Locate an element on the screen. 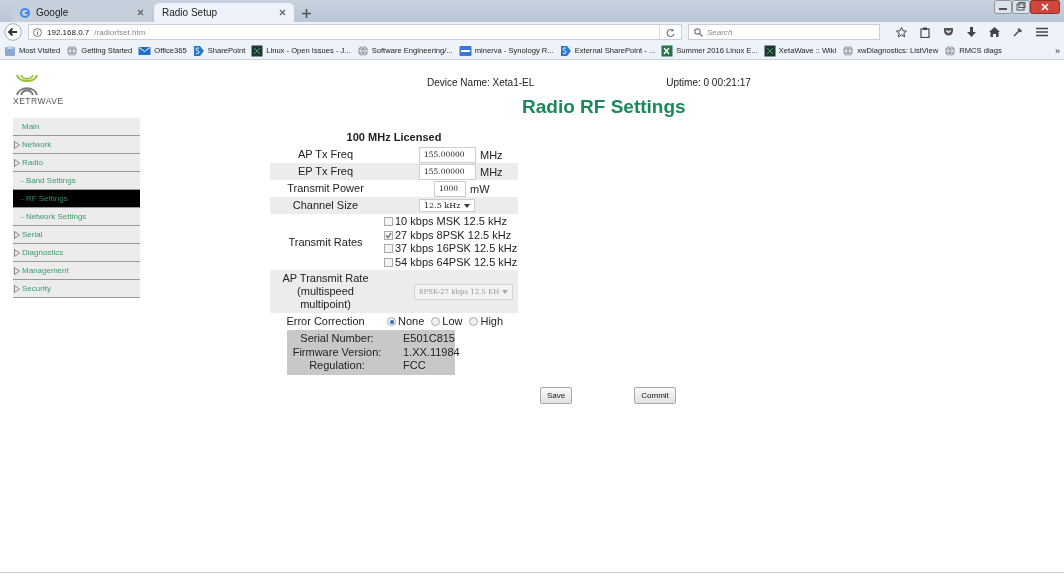 The height and width of the screenshot is (576, 1064). checkbox-label: 10 kbps MSK 12.5 kHz is located at coordinates (451, 222).